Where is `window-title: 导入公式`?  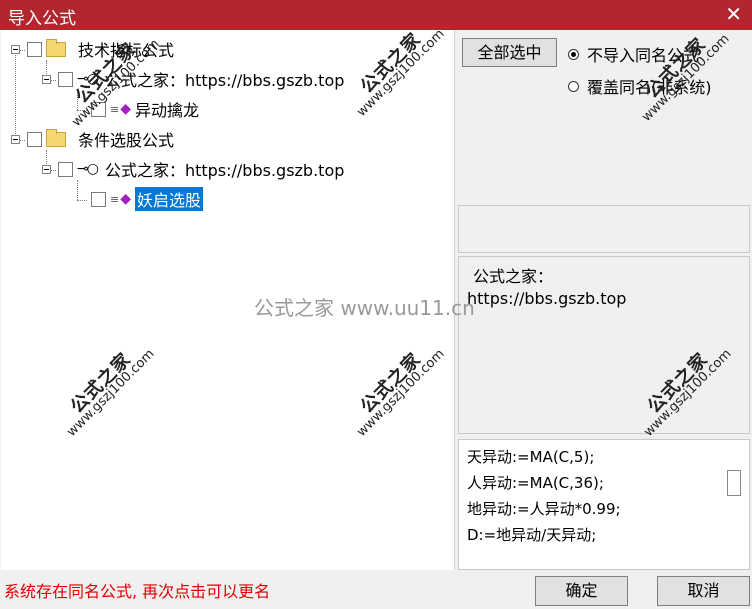
window-title: 导入公式 is located at coordinates (42, 19).